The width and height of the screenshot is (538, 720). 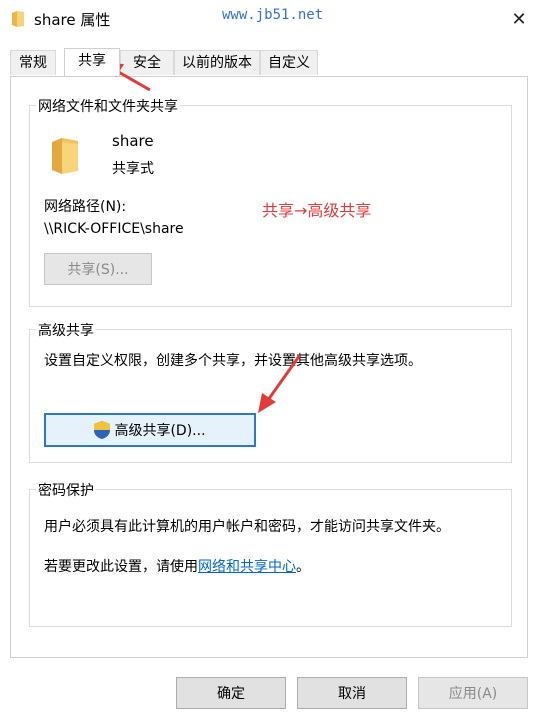 What do you see at coordinates (92, 62) in the screenshot?
I see `tab-sharing: 共享` at bounding box center [92, 62].